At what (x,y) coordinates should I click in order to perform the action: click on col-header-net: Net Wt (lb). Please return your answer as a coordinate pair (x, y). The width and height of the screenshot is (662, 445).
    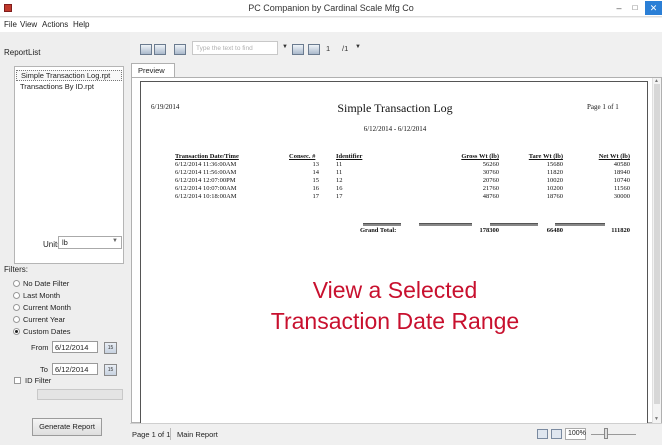
    Looking at the image, I should click on (614, 156).